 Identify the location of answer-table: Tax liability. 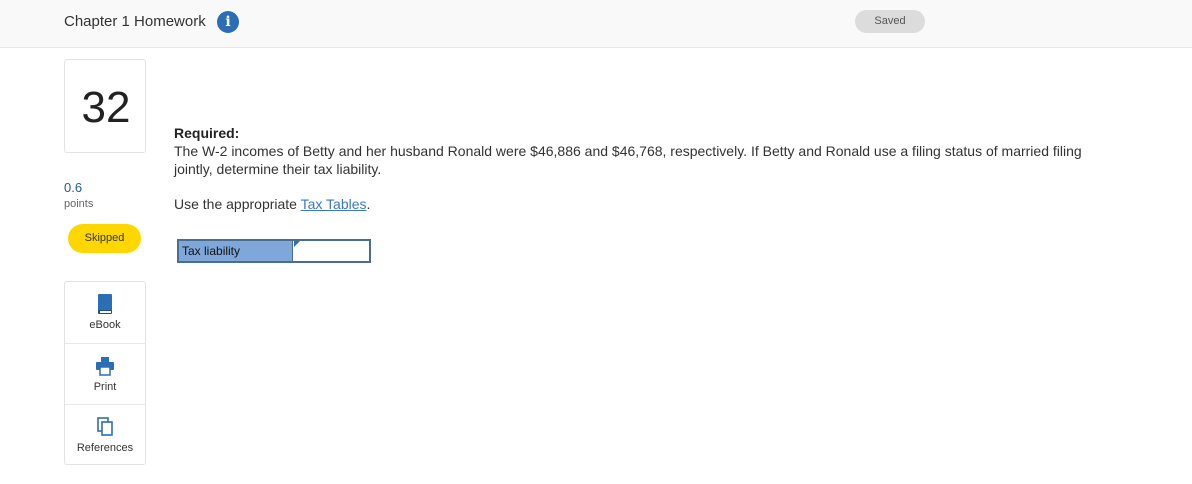
(274, 251).